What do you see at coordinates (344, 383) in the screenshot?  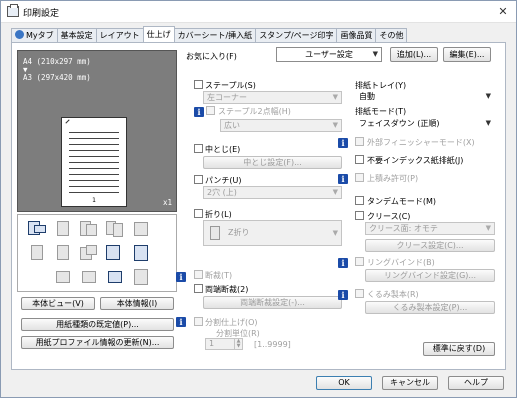 I see `ok-button: OK` at bounding box center [344, 383].